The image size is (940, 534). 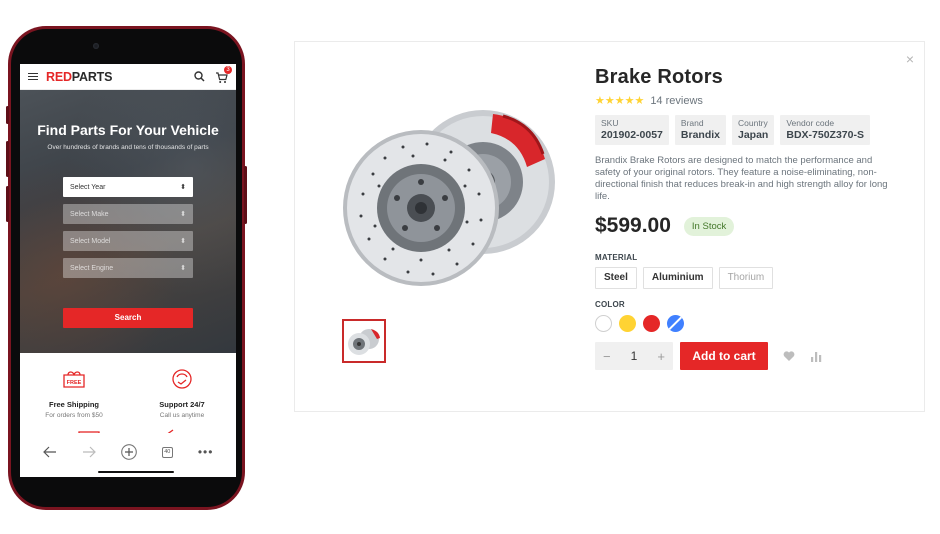 I want to click on browser-toolbar: 40 •••, so click(x=128, y=457).